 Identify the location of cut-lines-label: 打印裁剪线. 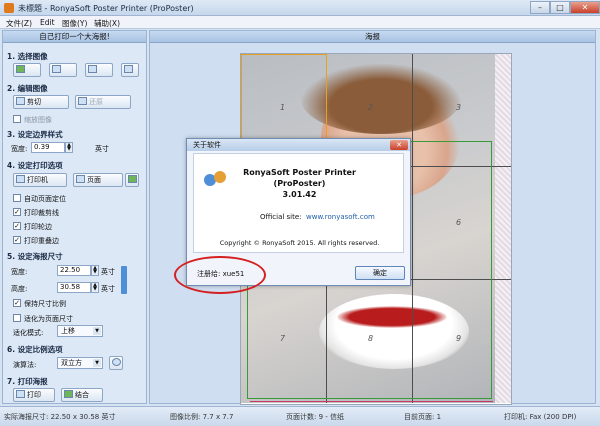
(41, 213).